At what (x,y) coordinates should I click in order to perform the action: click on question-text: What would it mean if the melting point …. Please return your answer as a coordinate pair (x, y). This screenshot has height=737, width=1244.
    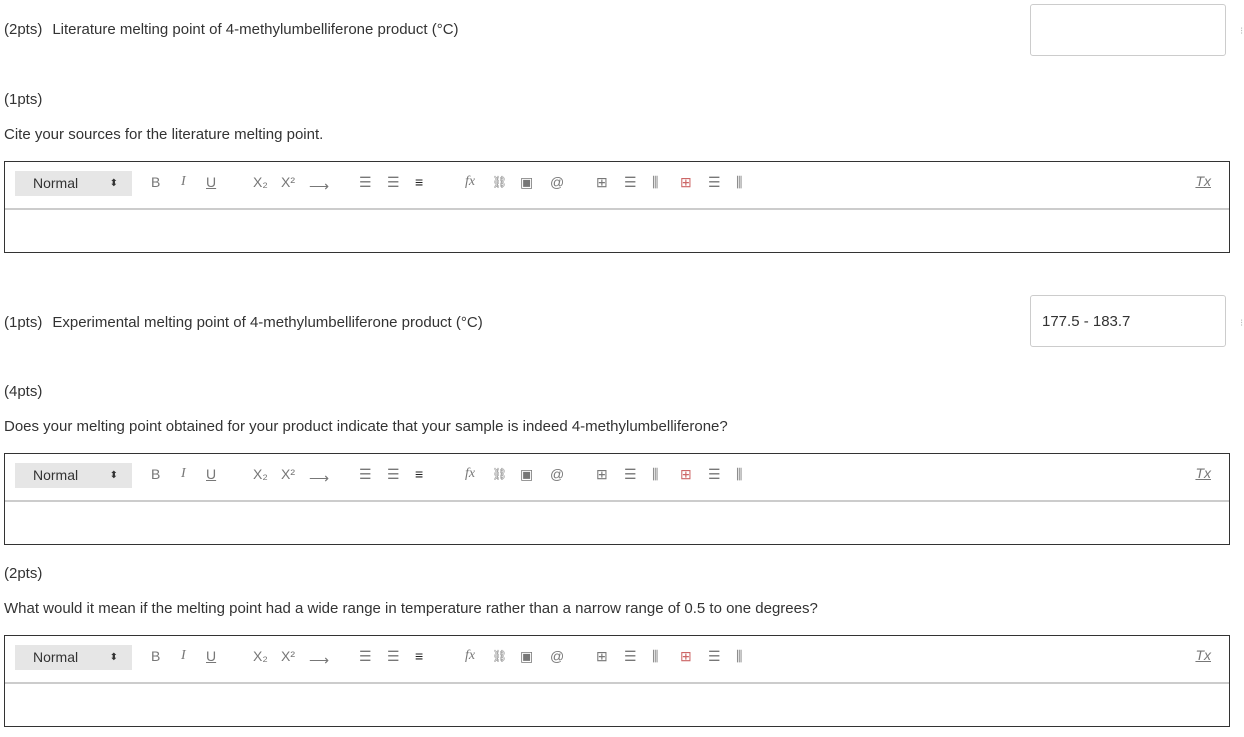
    Looking at the image, I should click on (411, 608).